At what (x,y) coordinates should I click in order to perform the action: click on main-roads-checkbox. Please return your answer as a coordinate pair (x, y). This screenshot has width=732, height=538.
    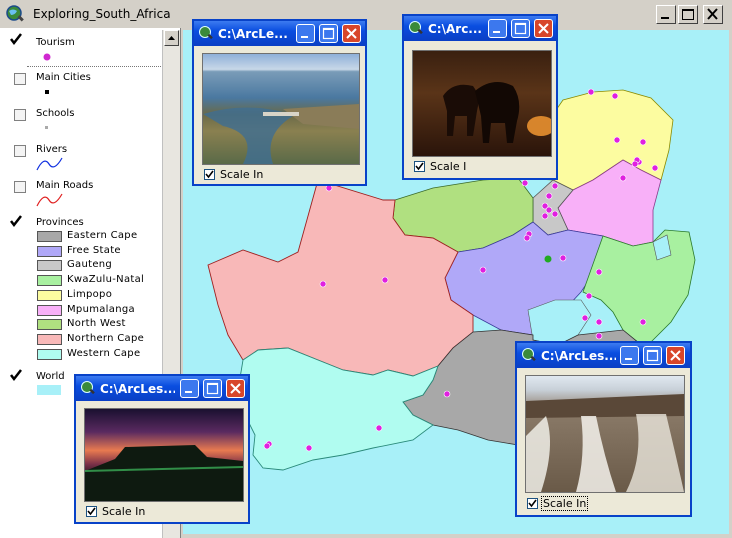
    Looking at the image, I should click on (20, 187).